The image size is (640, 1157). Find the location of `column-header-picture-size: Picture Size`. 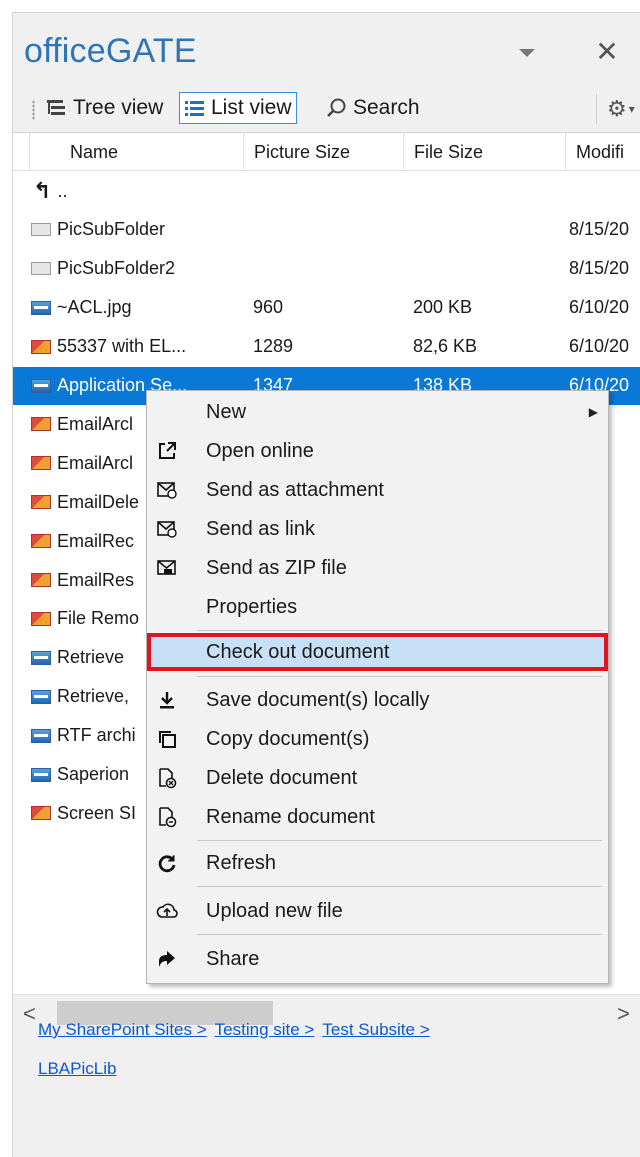

column-header-picture-size: Picture Size is located at coordinates (323, 152).